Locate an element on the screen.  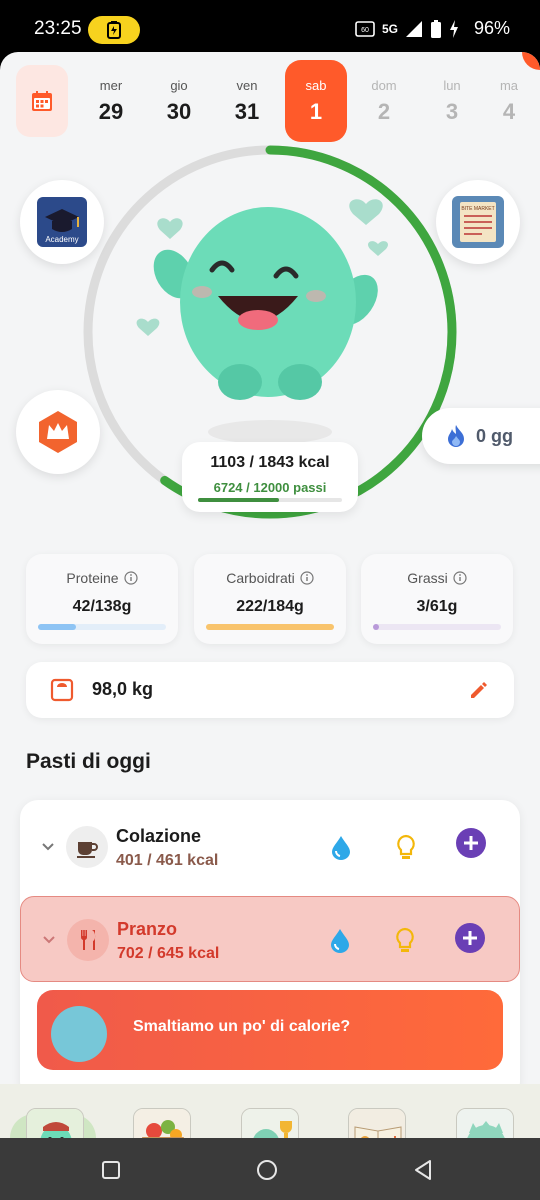
academy-button: Academy is located at coordinates (62, 222).